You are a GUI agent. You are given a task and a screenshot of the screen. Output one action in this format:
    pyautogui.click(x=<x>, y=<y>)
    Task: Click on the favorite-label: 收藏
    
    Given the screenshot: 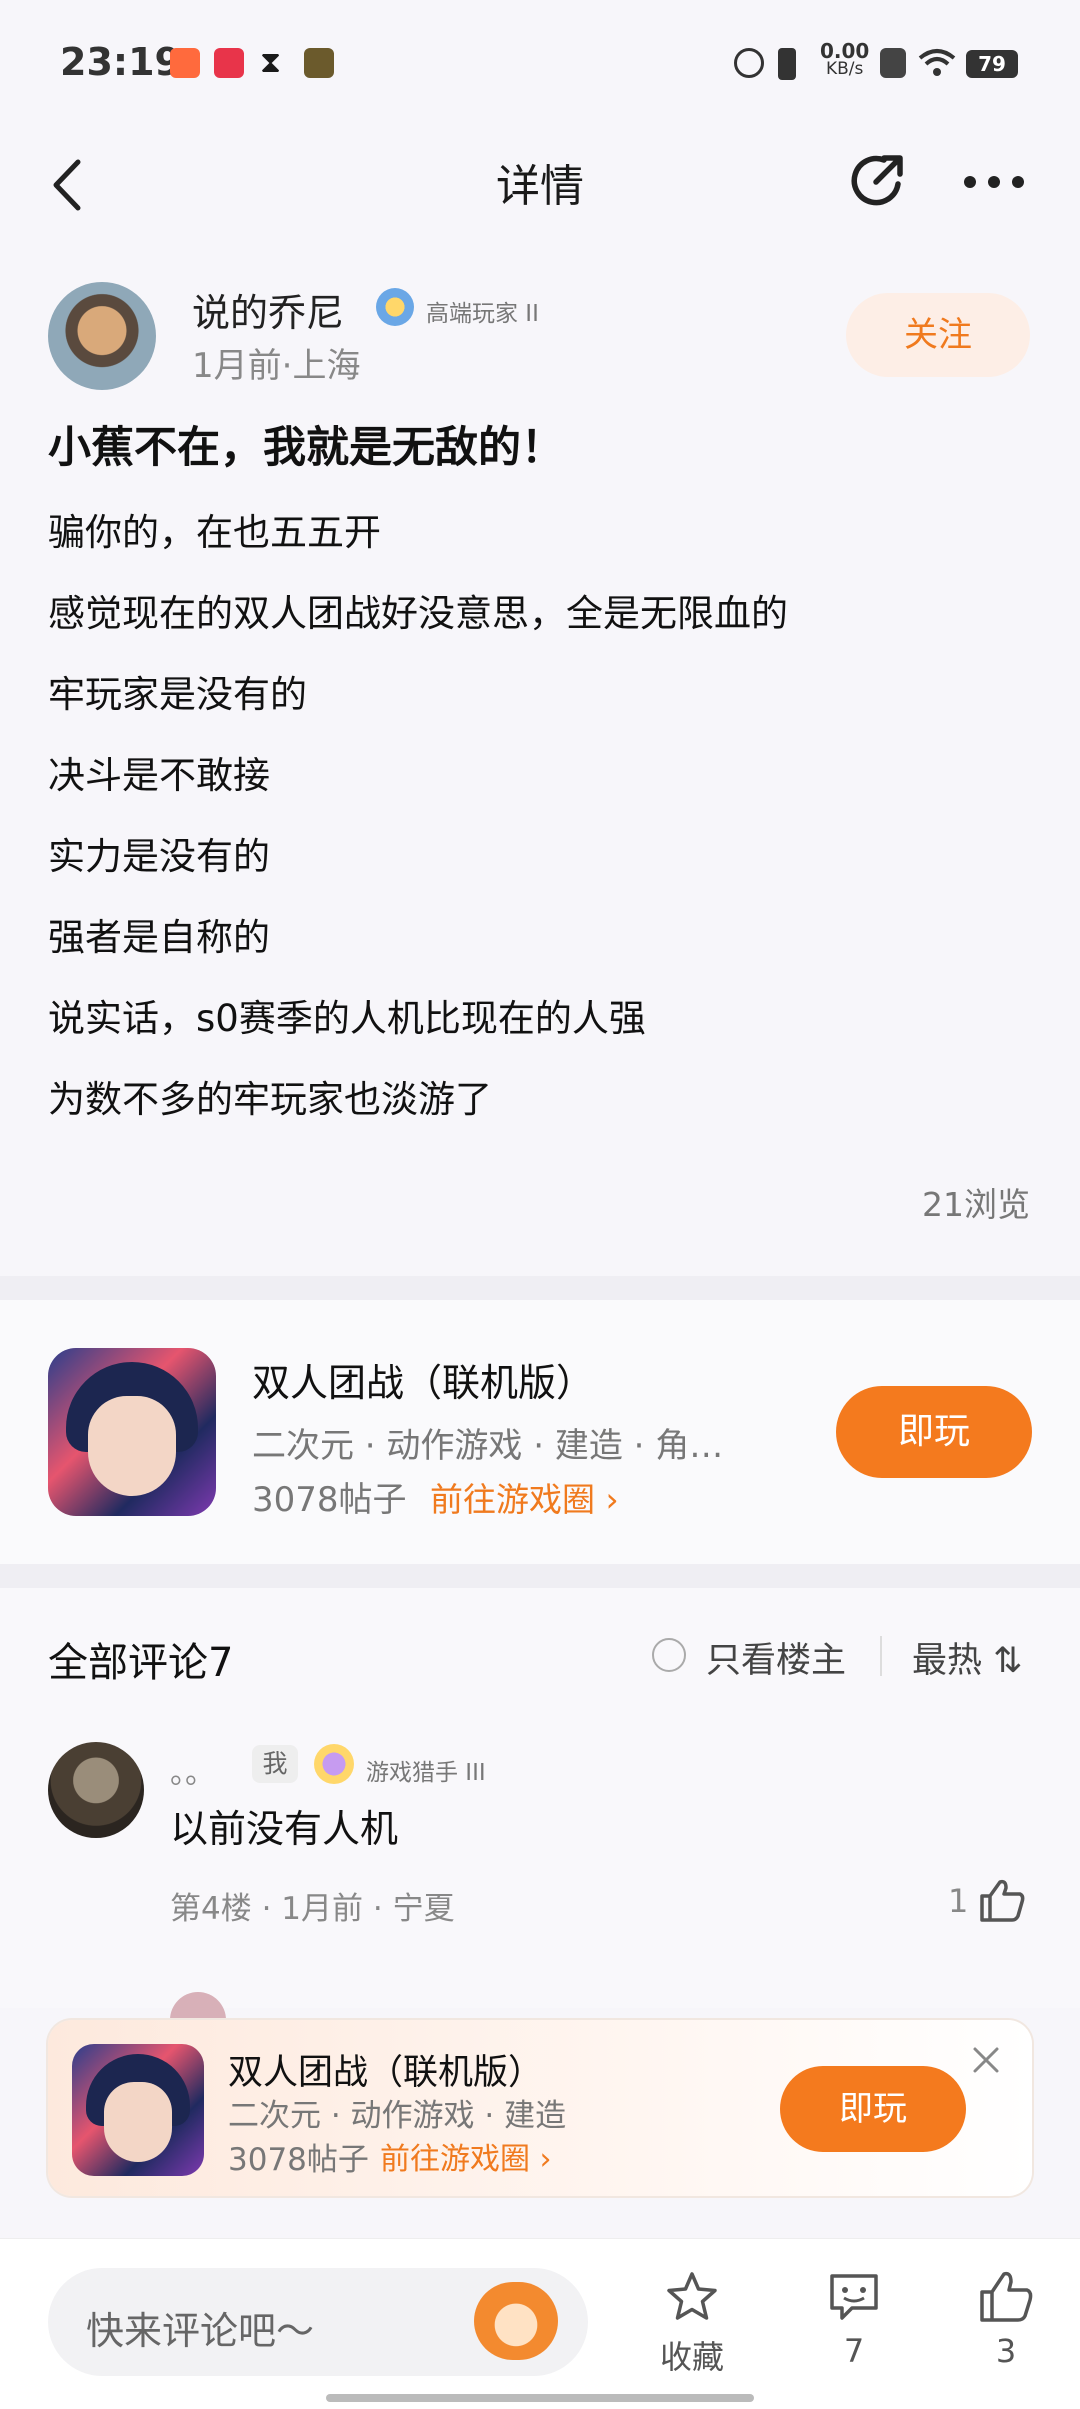 What is the action you would take?
    pyautogui.click(x=692, y=2355)
    